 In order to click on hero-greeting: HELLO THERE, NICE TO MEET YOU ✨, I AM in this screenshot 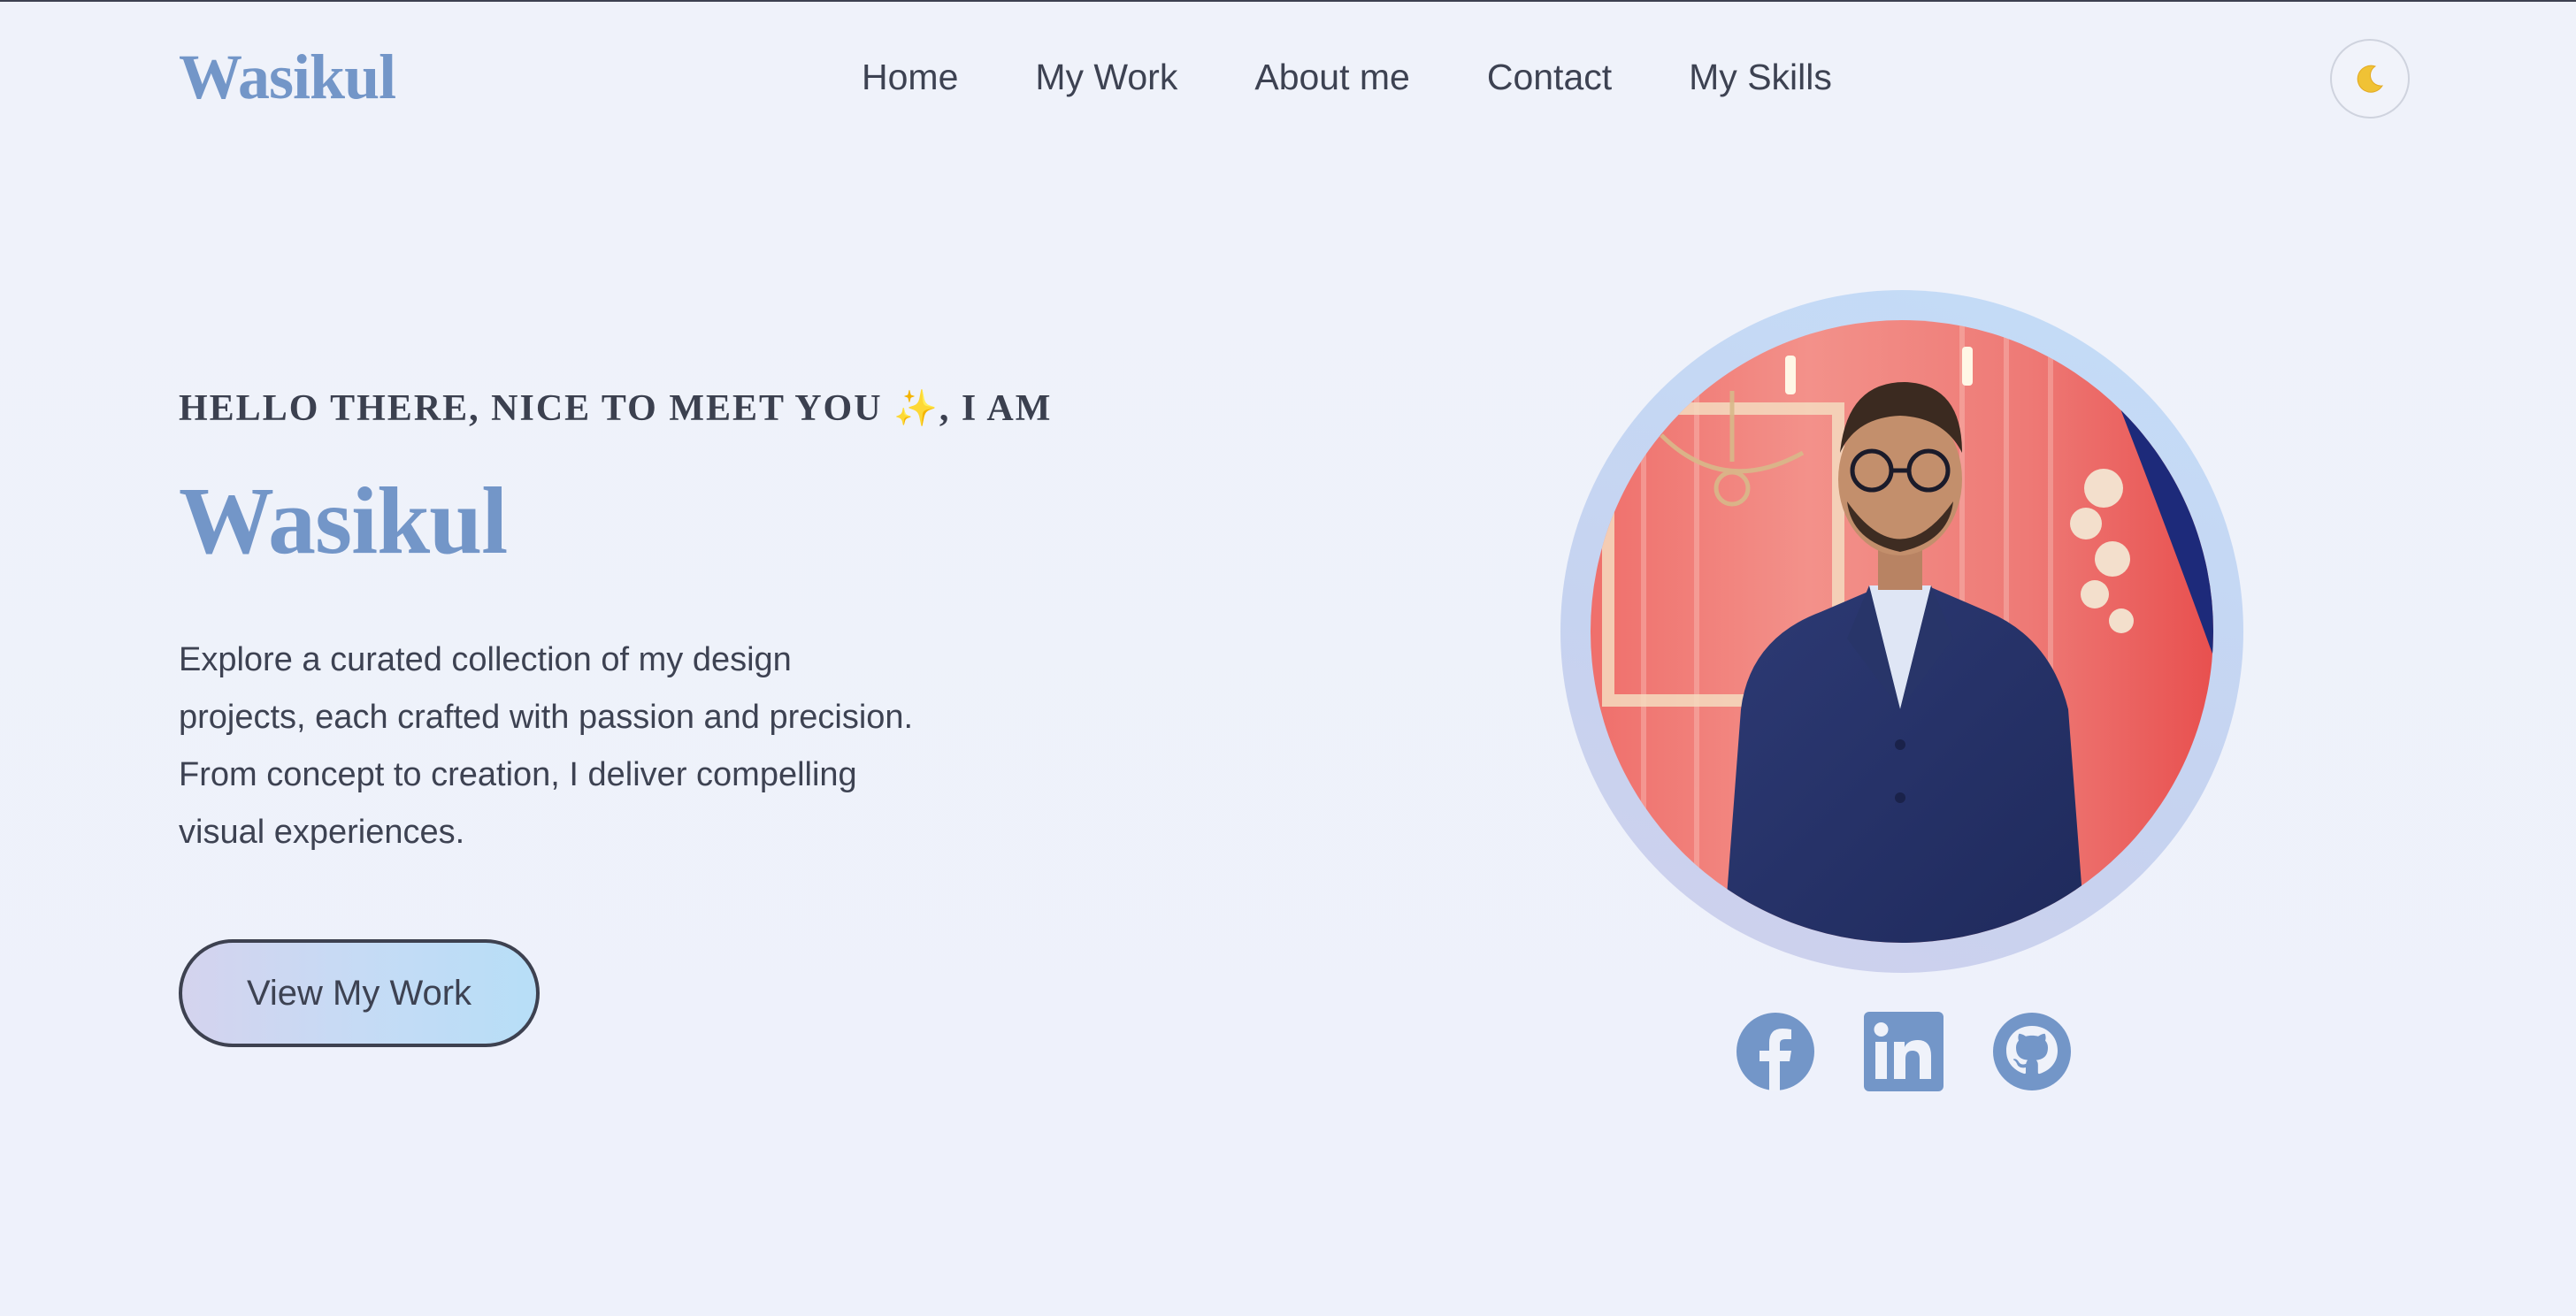, I will do `click(615, 408)`.